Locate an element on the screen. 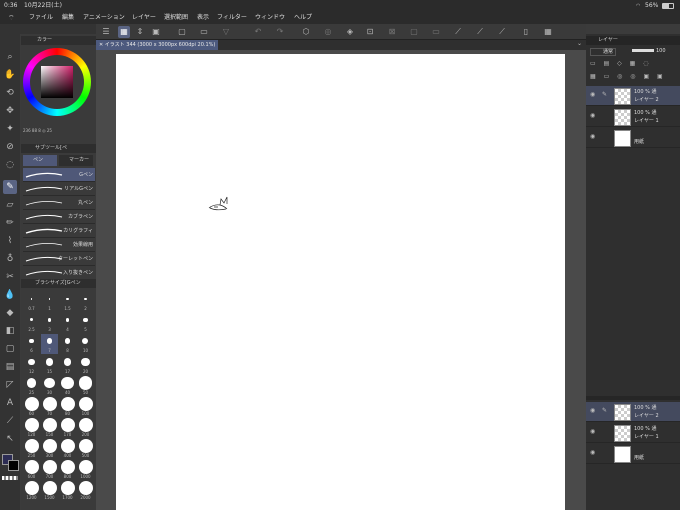  edit-mode-icon: ▦ is located at coordinates (124, 32).